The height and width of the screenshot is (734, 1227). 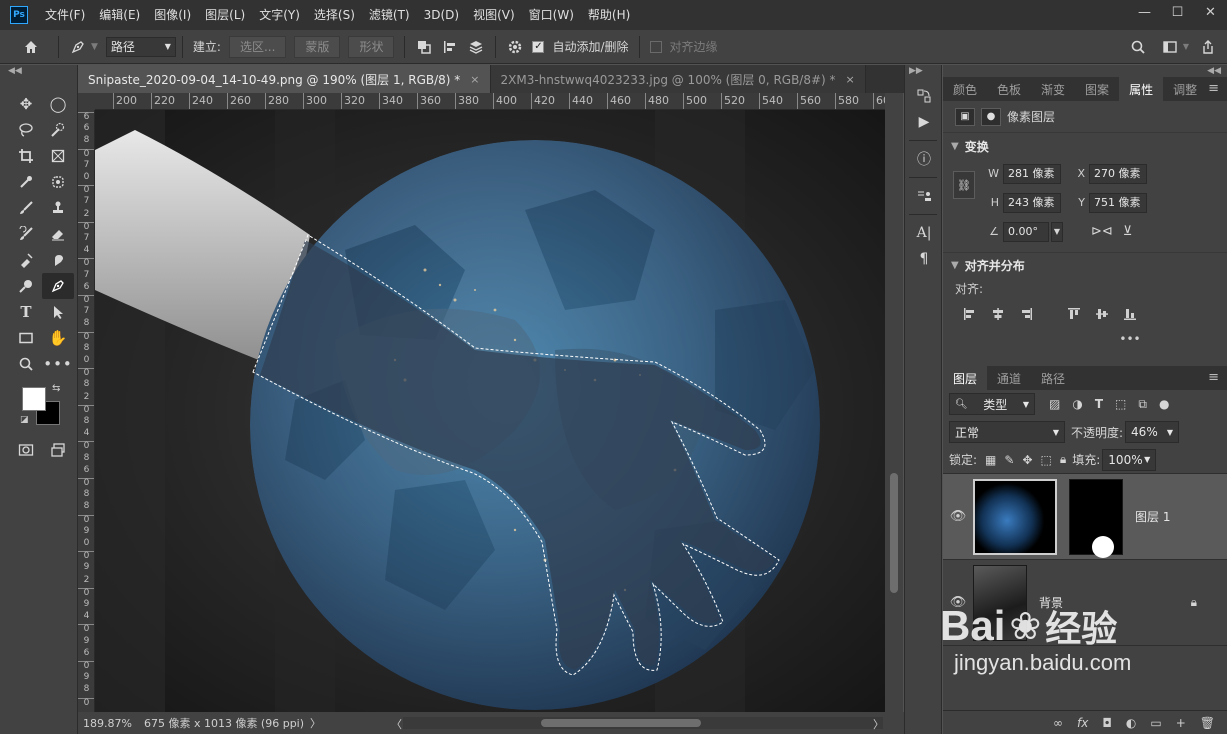 I want to click on new-group-icon: ▭, so click(x=1155, y=723).